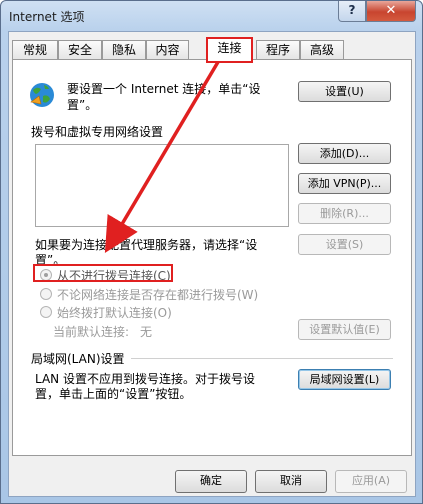 The image size is (423, 504). Describe the element at coordinates (114, 313) in the screenshot. I see `radio-always-dial-default-label: 始终拨打默认连接(O)` at that location.